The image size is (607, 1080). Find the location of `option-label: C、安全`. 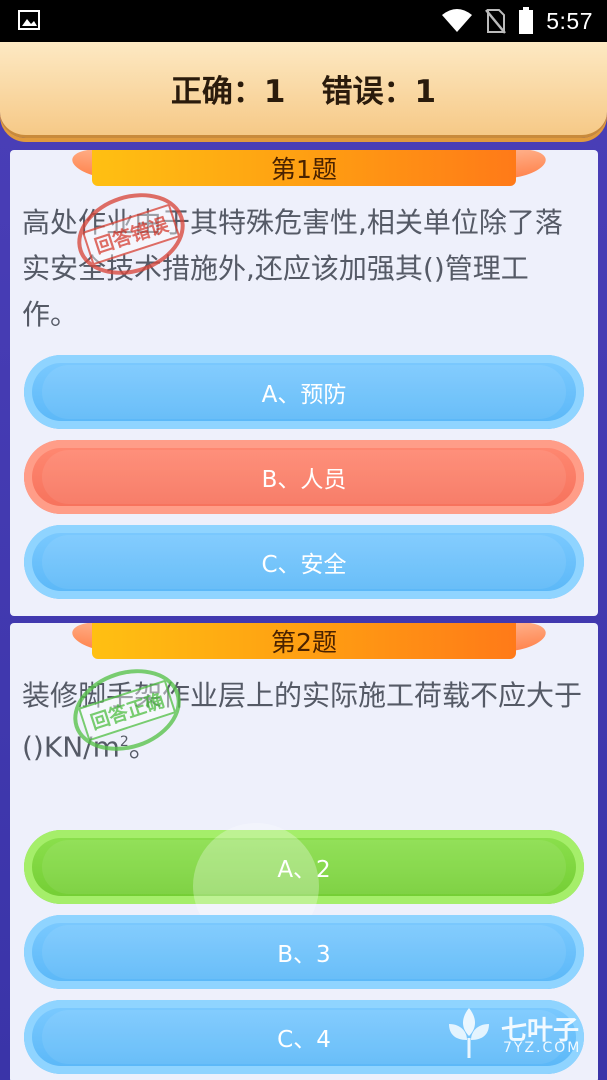

option-label: C、安全 is located at coordinates (304, 565).